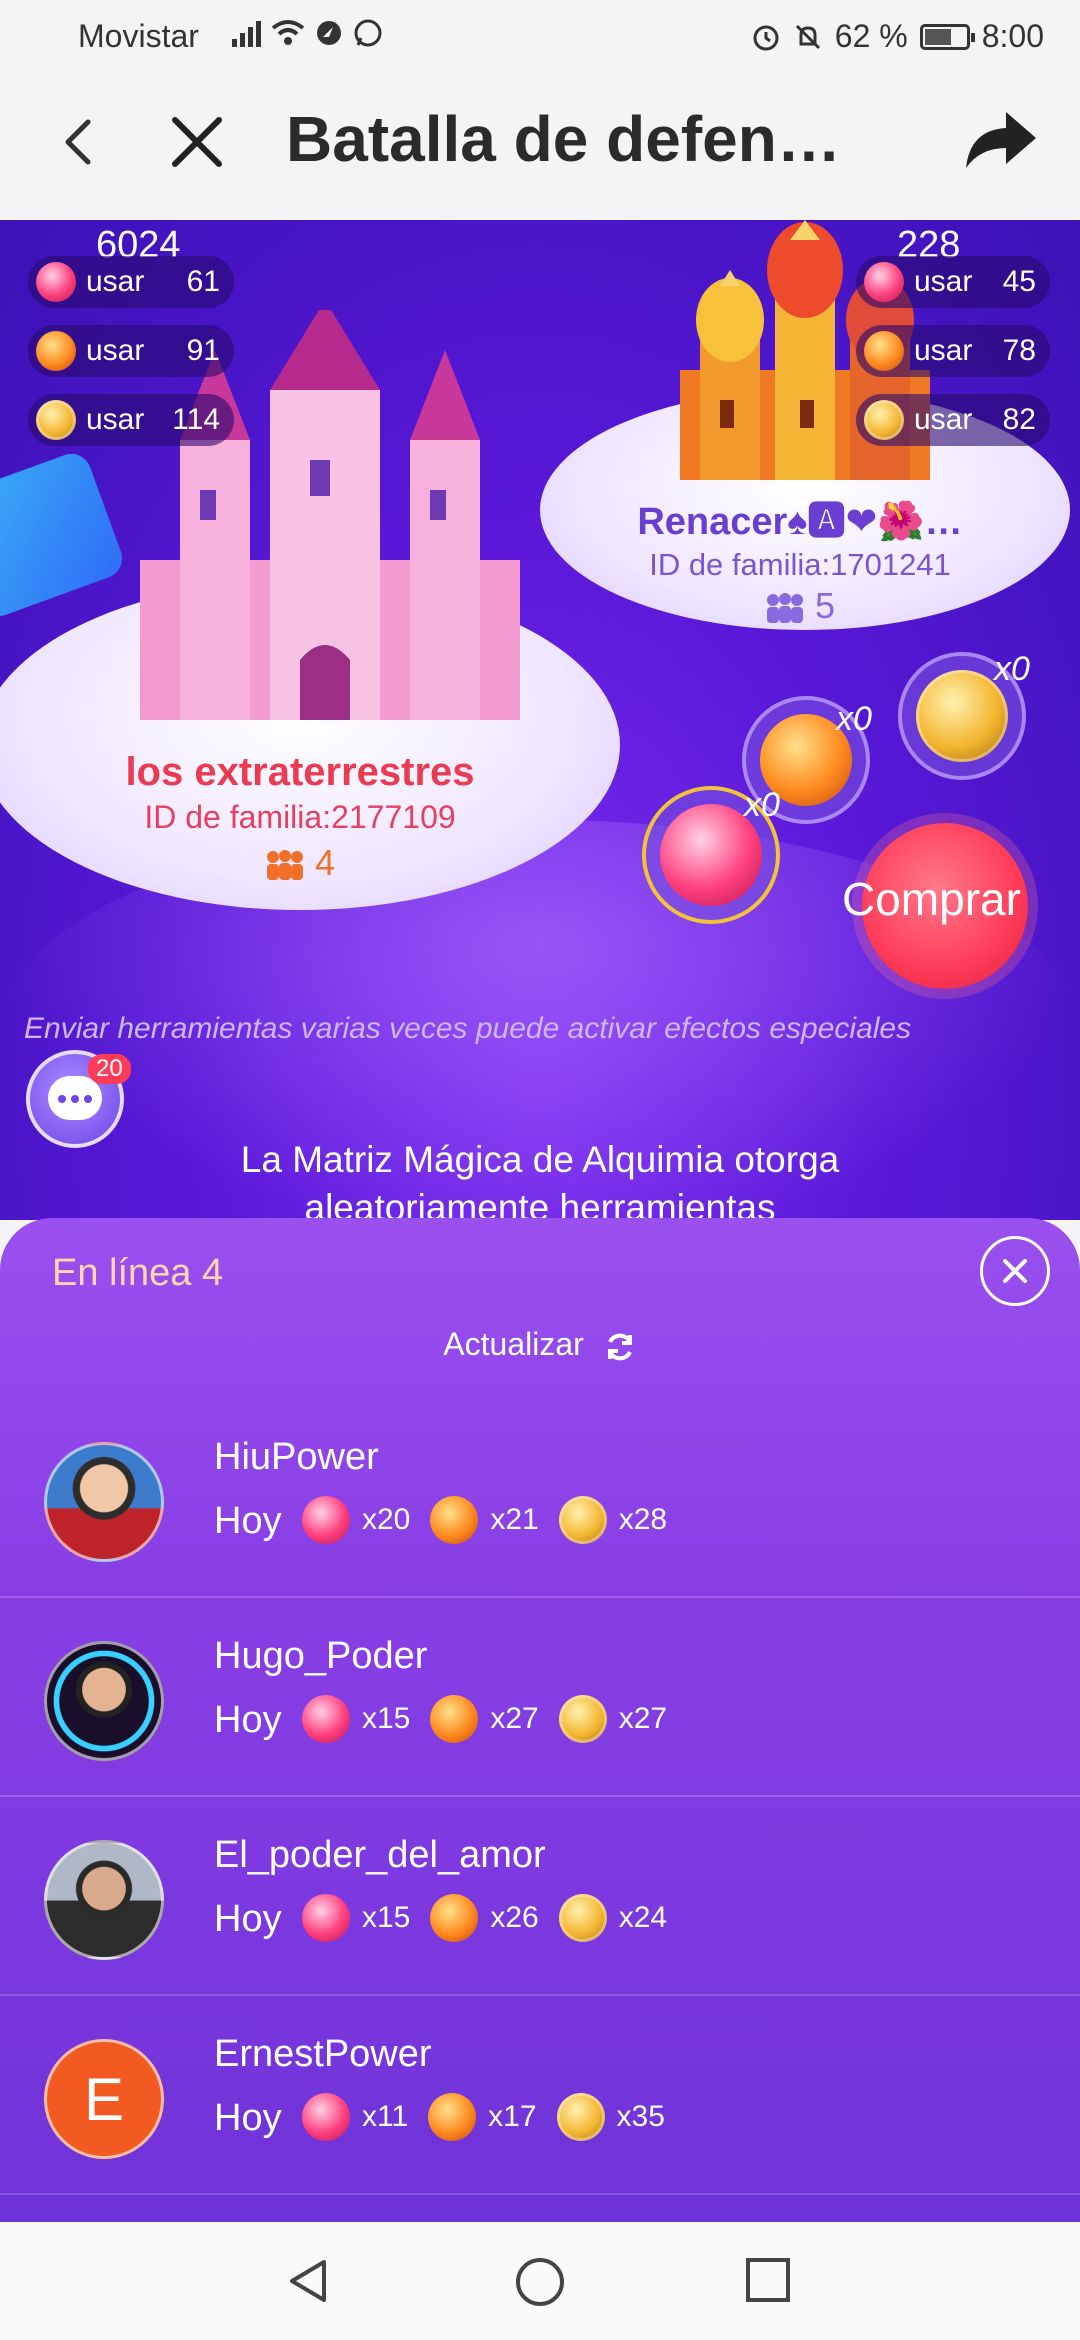 The width and height of the screenshot is (1080, 2340). I want to click on ball-count: x28, so click(643, 1519).